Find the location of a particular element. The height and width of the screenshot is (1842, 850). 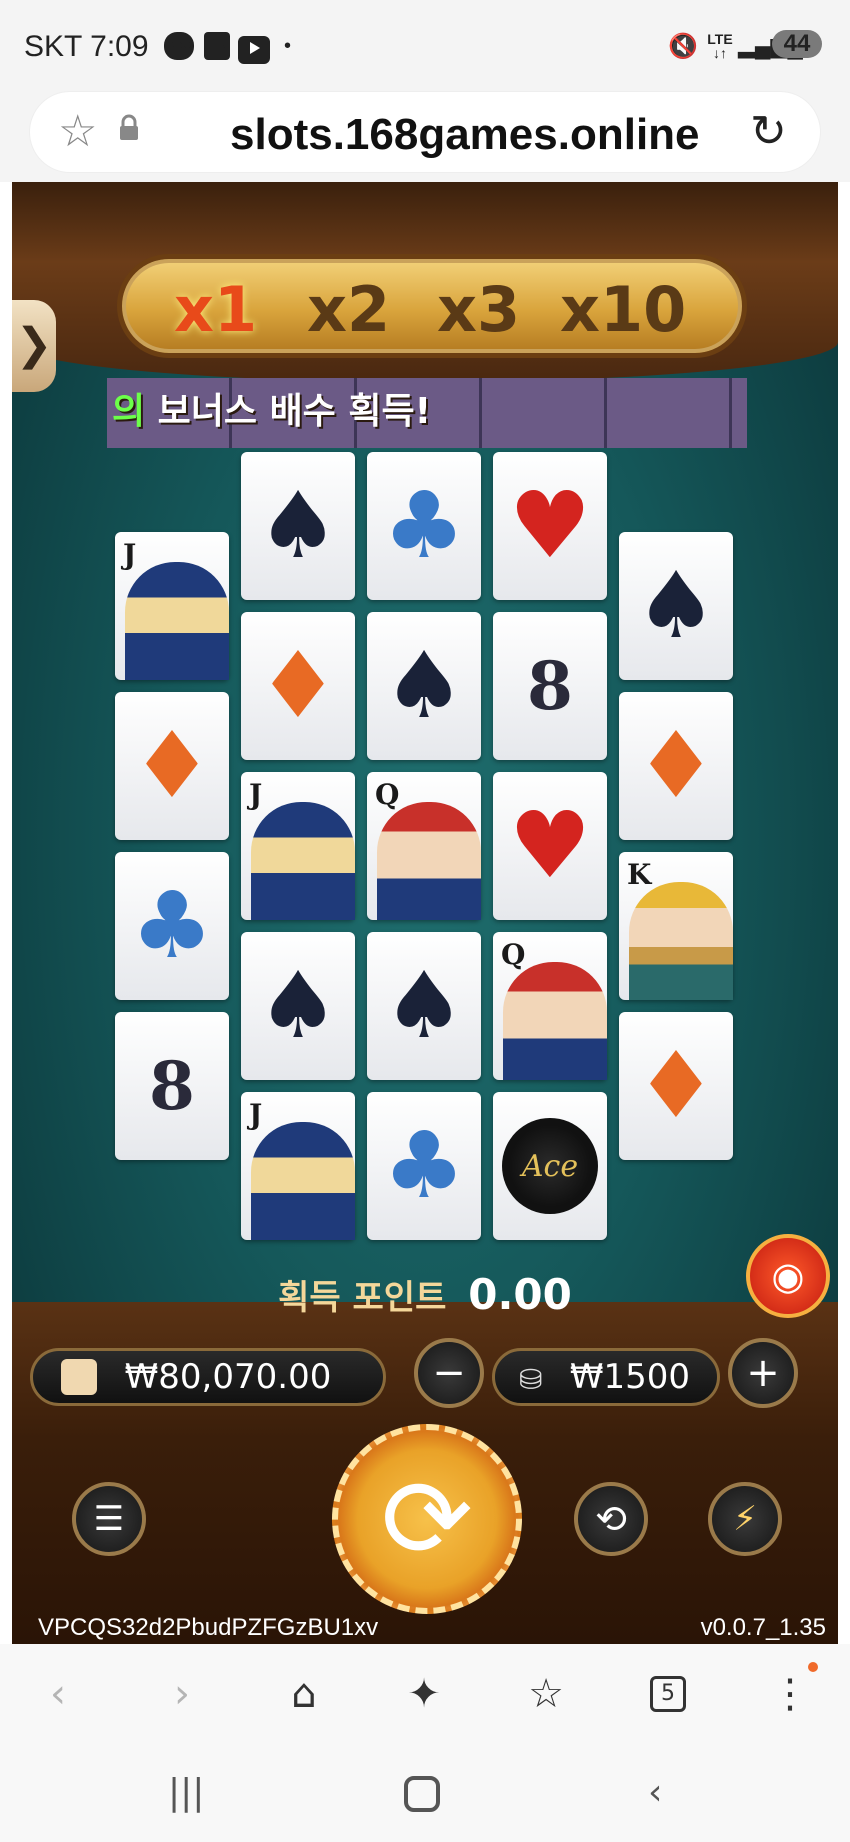

balance-display: ₩80,070.00 is located at coordinates (208, 1377).